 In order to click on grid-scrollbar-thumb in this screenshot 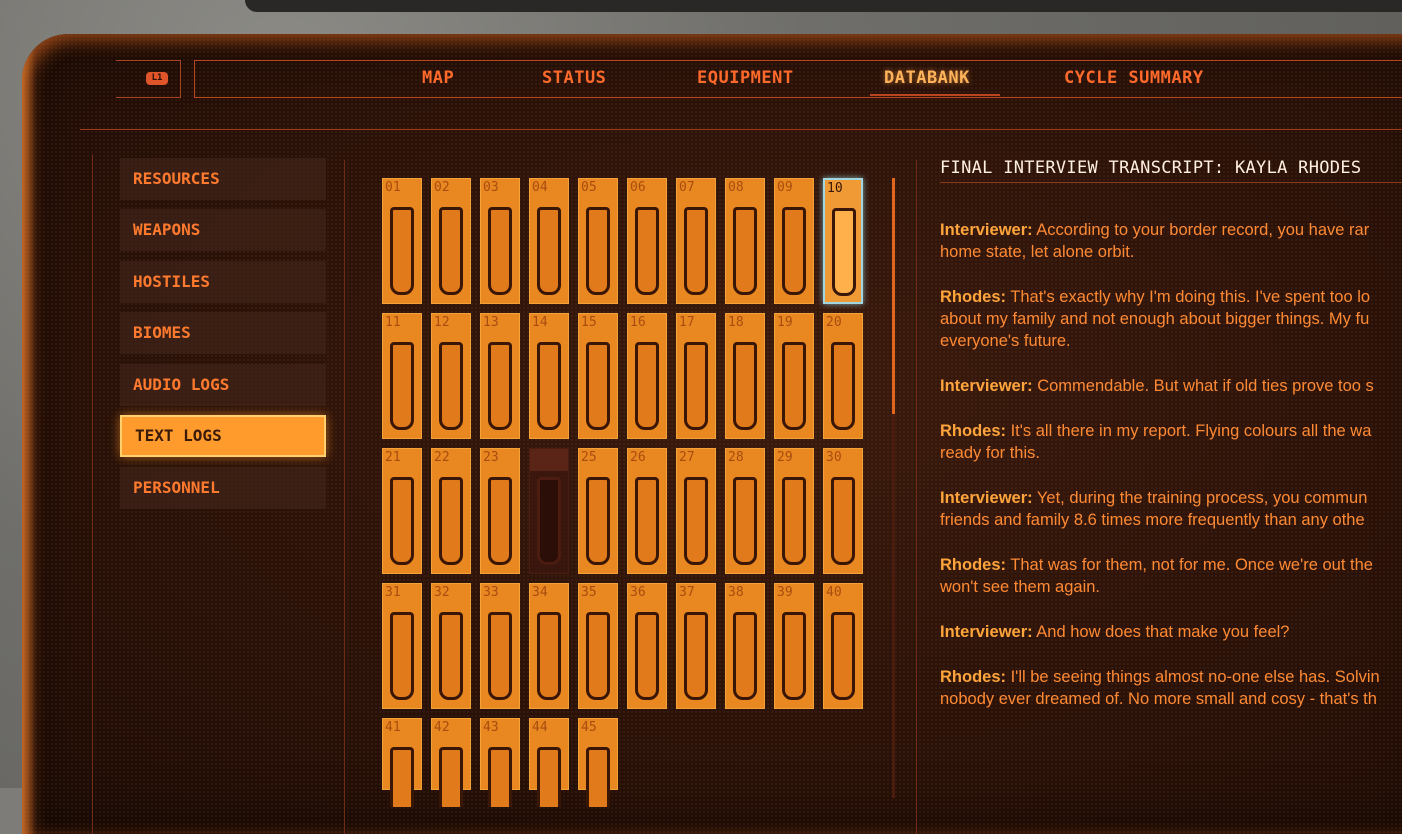, I will do `click(893, 296)`.